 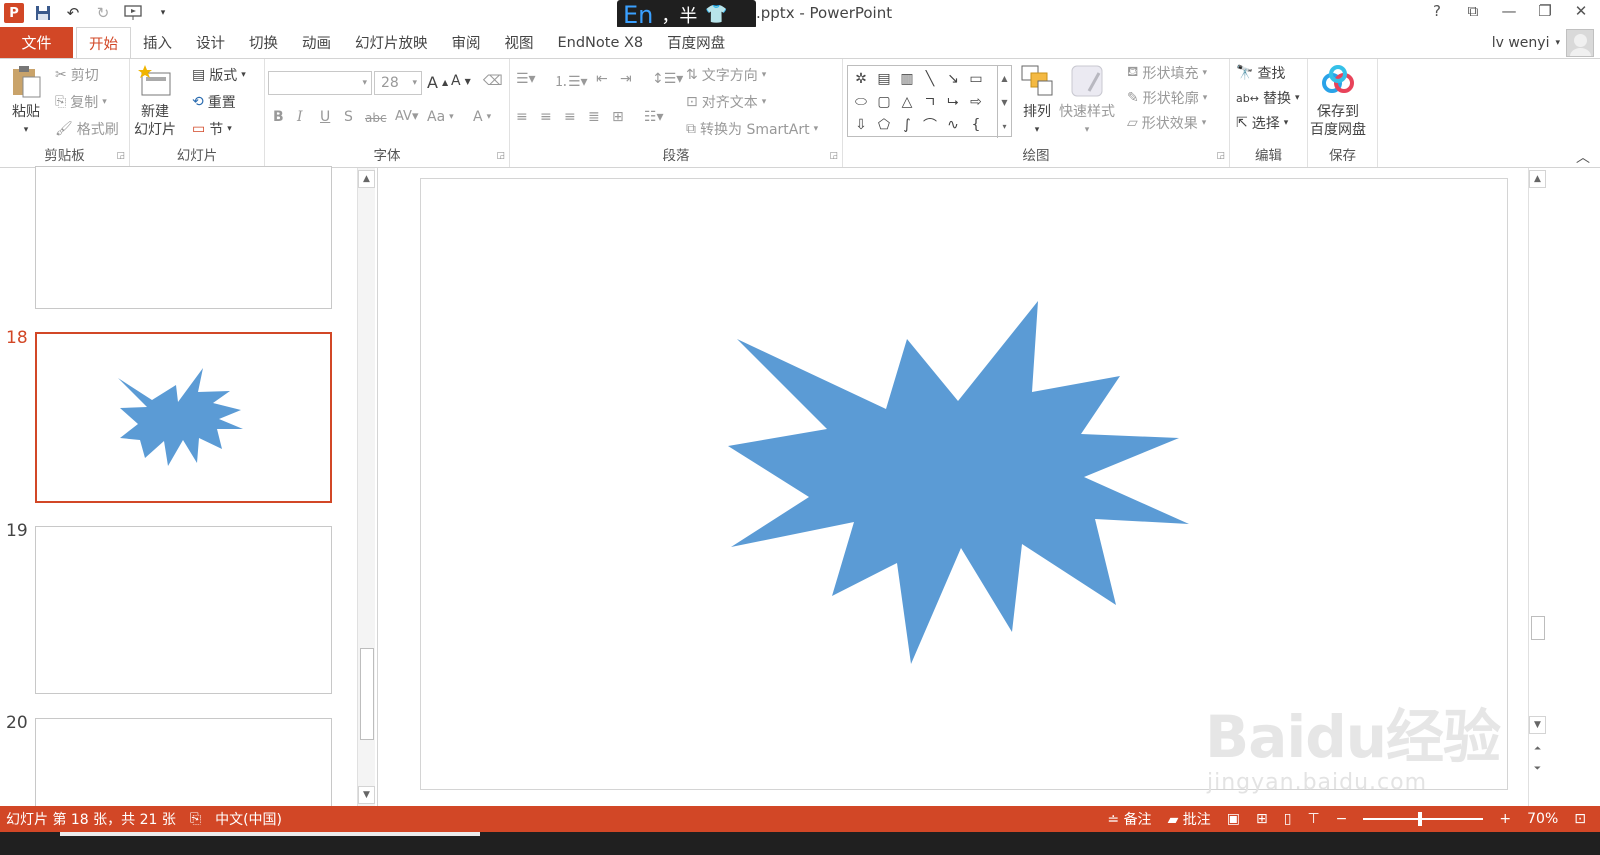 What do you see at coordinates (1537, 749) in the screenshot?
I see `previous-slide-icon: ⏶` at bounding box center [1537, 749].